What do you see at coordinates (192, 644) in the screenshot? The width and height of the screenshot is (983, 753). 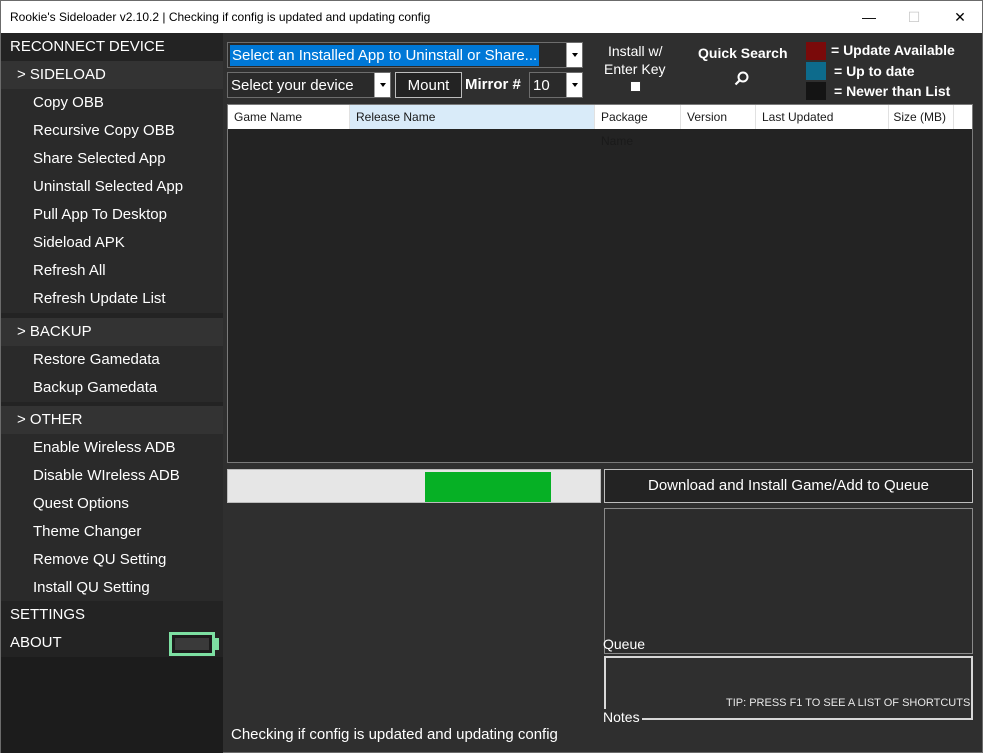 I see `battery-icon` at bounding box center [192, 644].